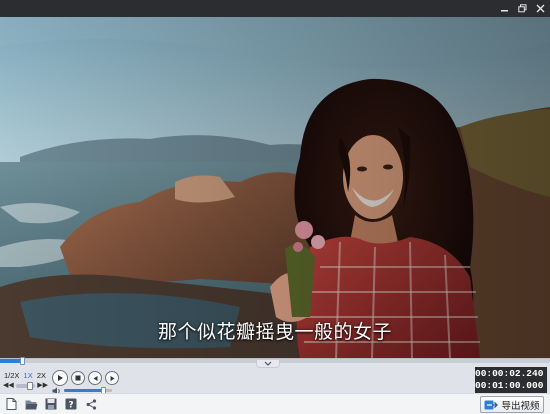  I want to click on speed-option: 2X, so click(41, 375).